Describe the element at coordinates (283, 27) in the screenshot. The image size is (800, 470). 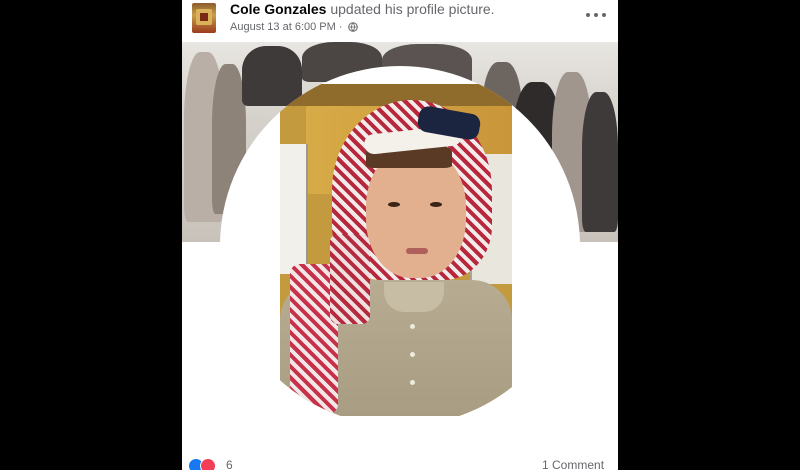
I see `post-timestamp: August 13 at 6:00 PM` at that location.